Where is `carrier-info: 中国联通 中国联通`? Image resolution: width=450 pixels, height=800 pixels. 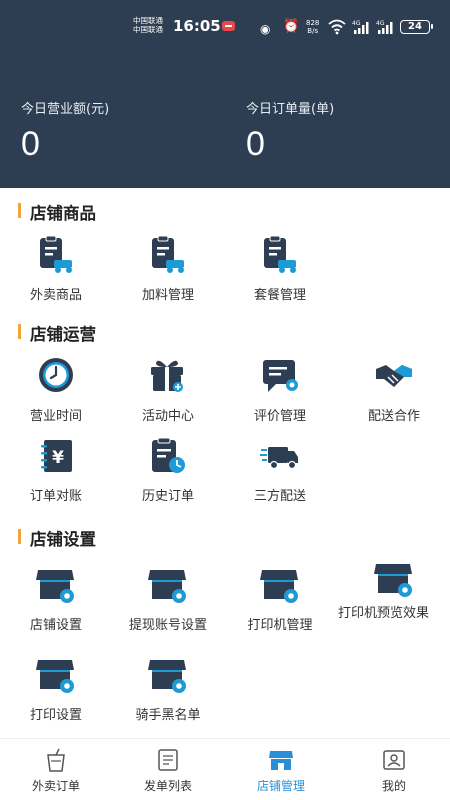
carrier-info: 中国联通 中国联通 is located at coordinates (148, 25).